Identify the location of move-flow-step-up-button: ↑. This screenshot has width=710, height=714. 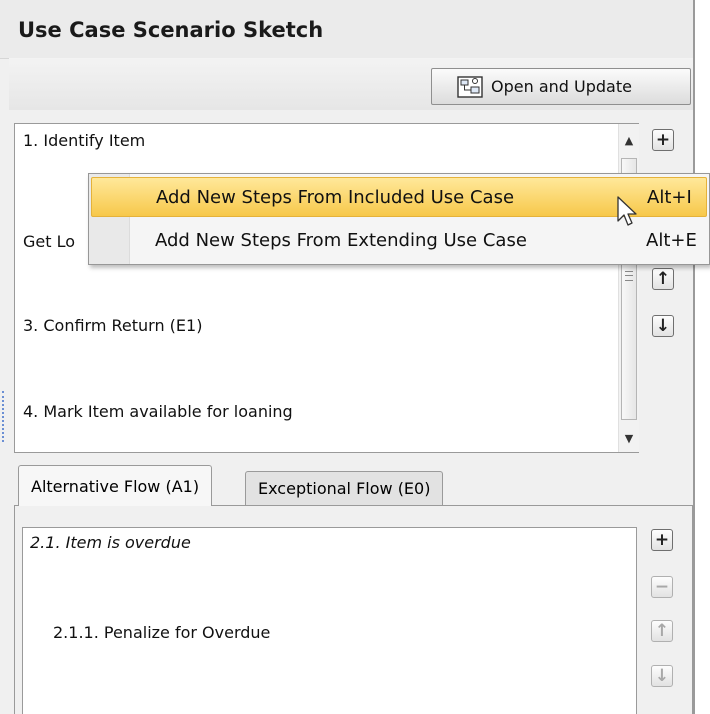
(662, 631).